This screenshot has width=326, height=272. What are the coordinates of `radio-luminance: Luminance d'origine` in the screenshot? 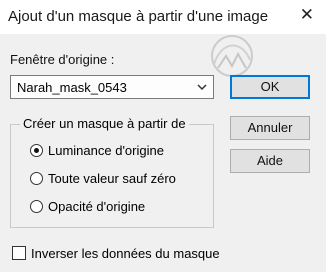 It's located at (117, 151).